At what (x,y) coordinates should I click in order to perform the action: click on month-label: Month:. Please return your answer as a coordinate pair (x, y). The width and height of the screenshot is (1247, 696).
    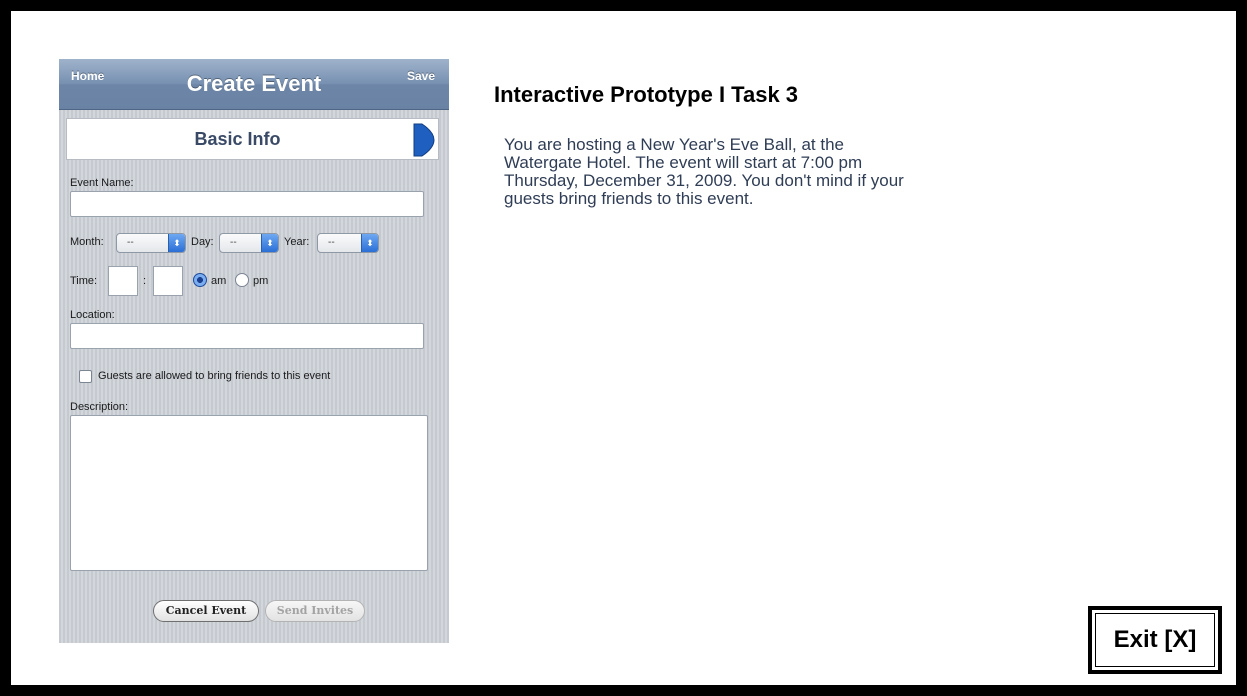
    Looking at the image, I should click on (87, 242).